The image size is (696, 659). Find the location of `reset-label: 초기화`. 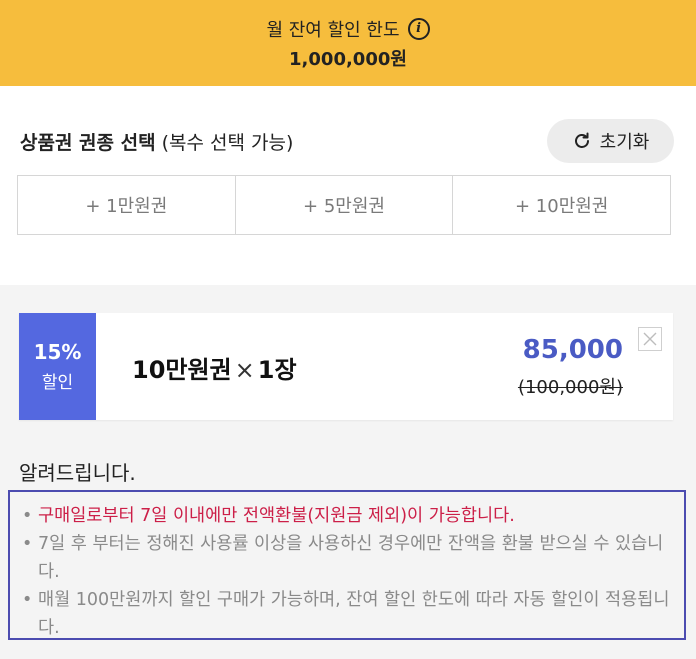

reset-label: 초기화 is located at coordinates (624, 142).